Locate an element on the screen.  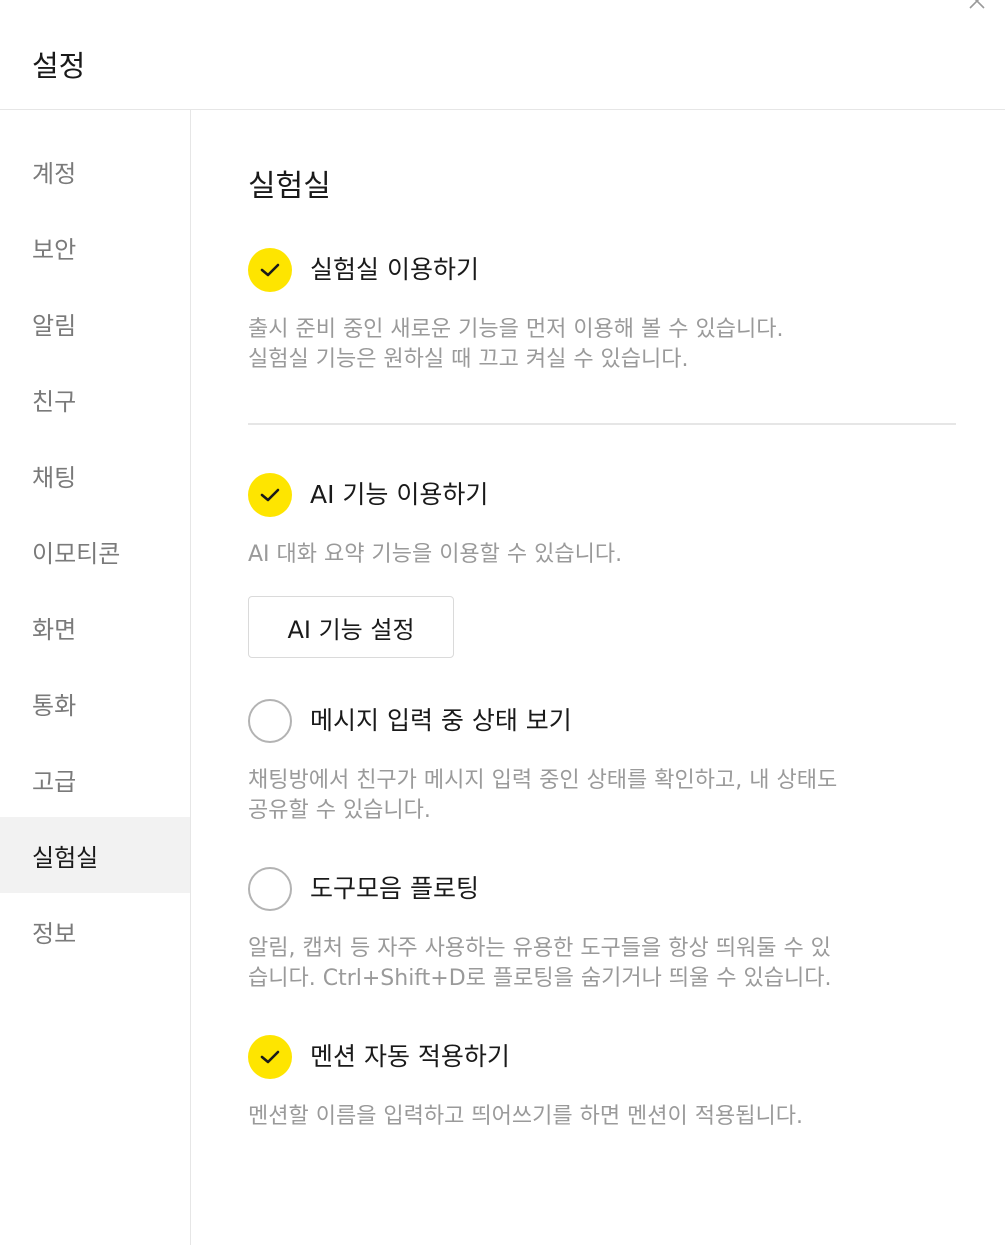
sidebar-item-labs: 실험실 is located at coordinates (95, 855).